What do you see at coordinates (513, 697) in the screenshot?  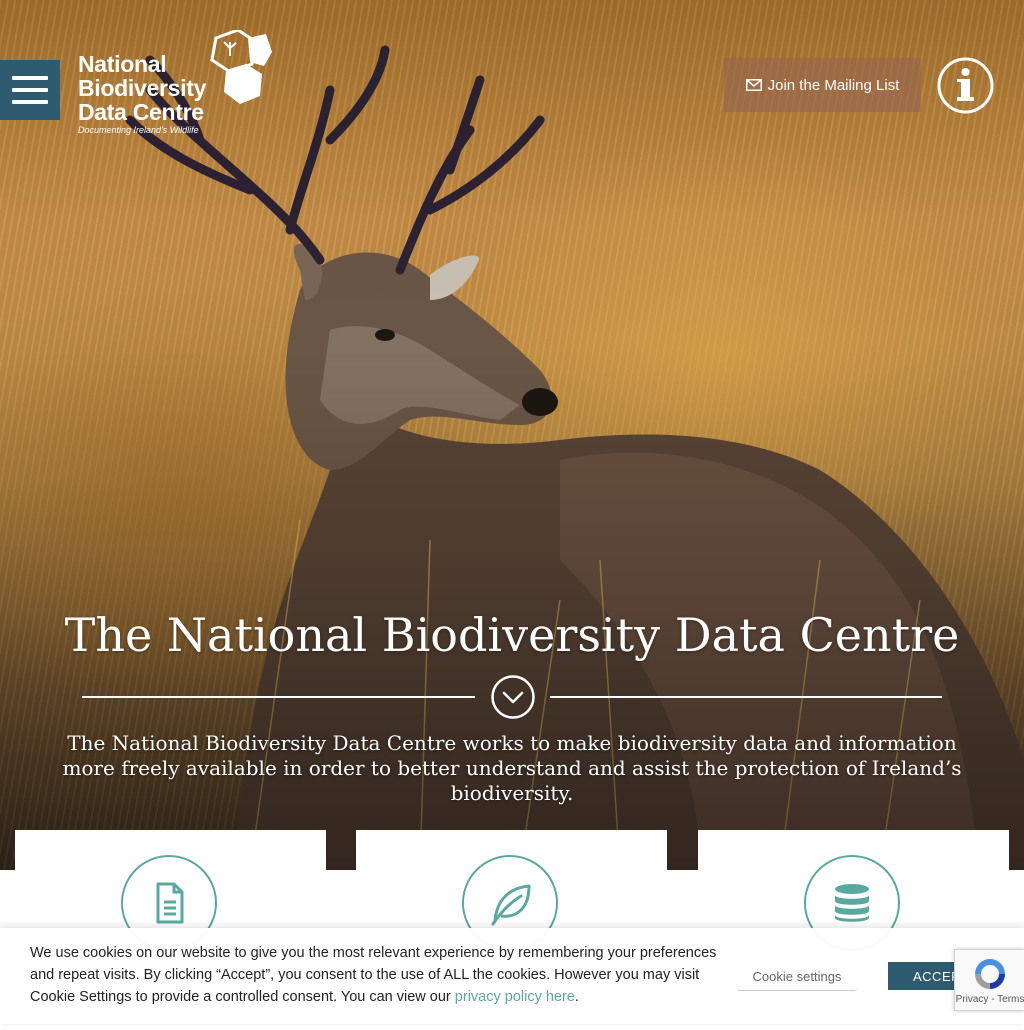 I see `chevron-down-icon` at bounding box center [513, 697].